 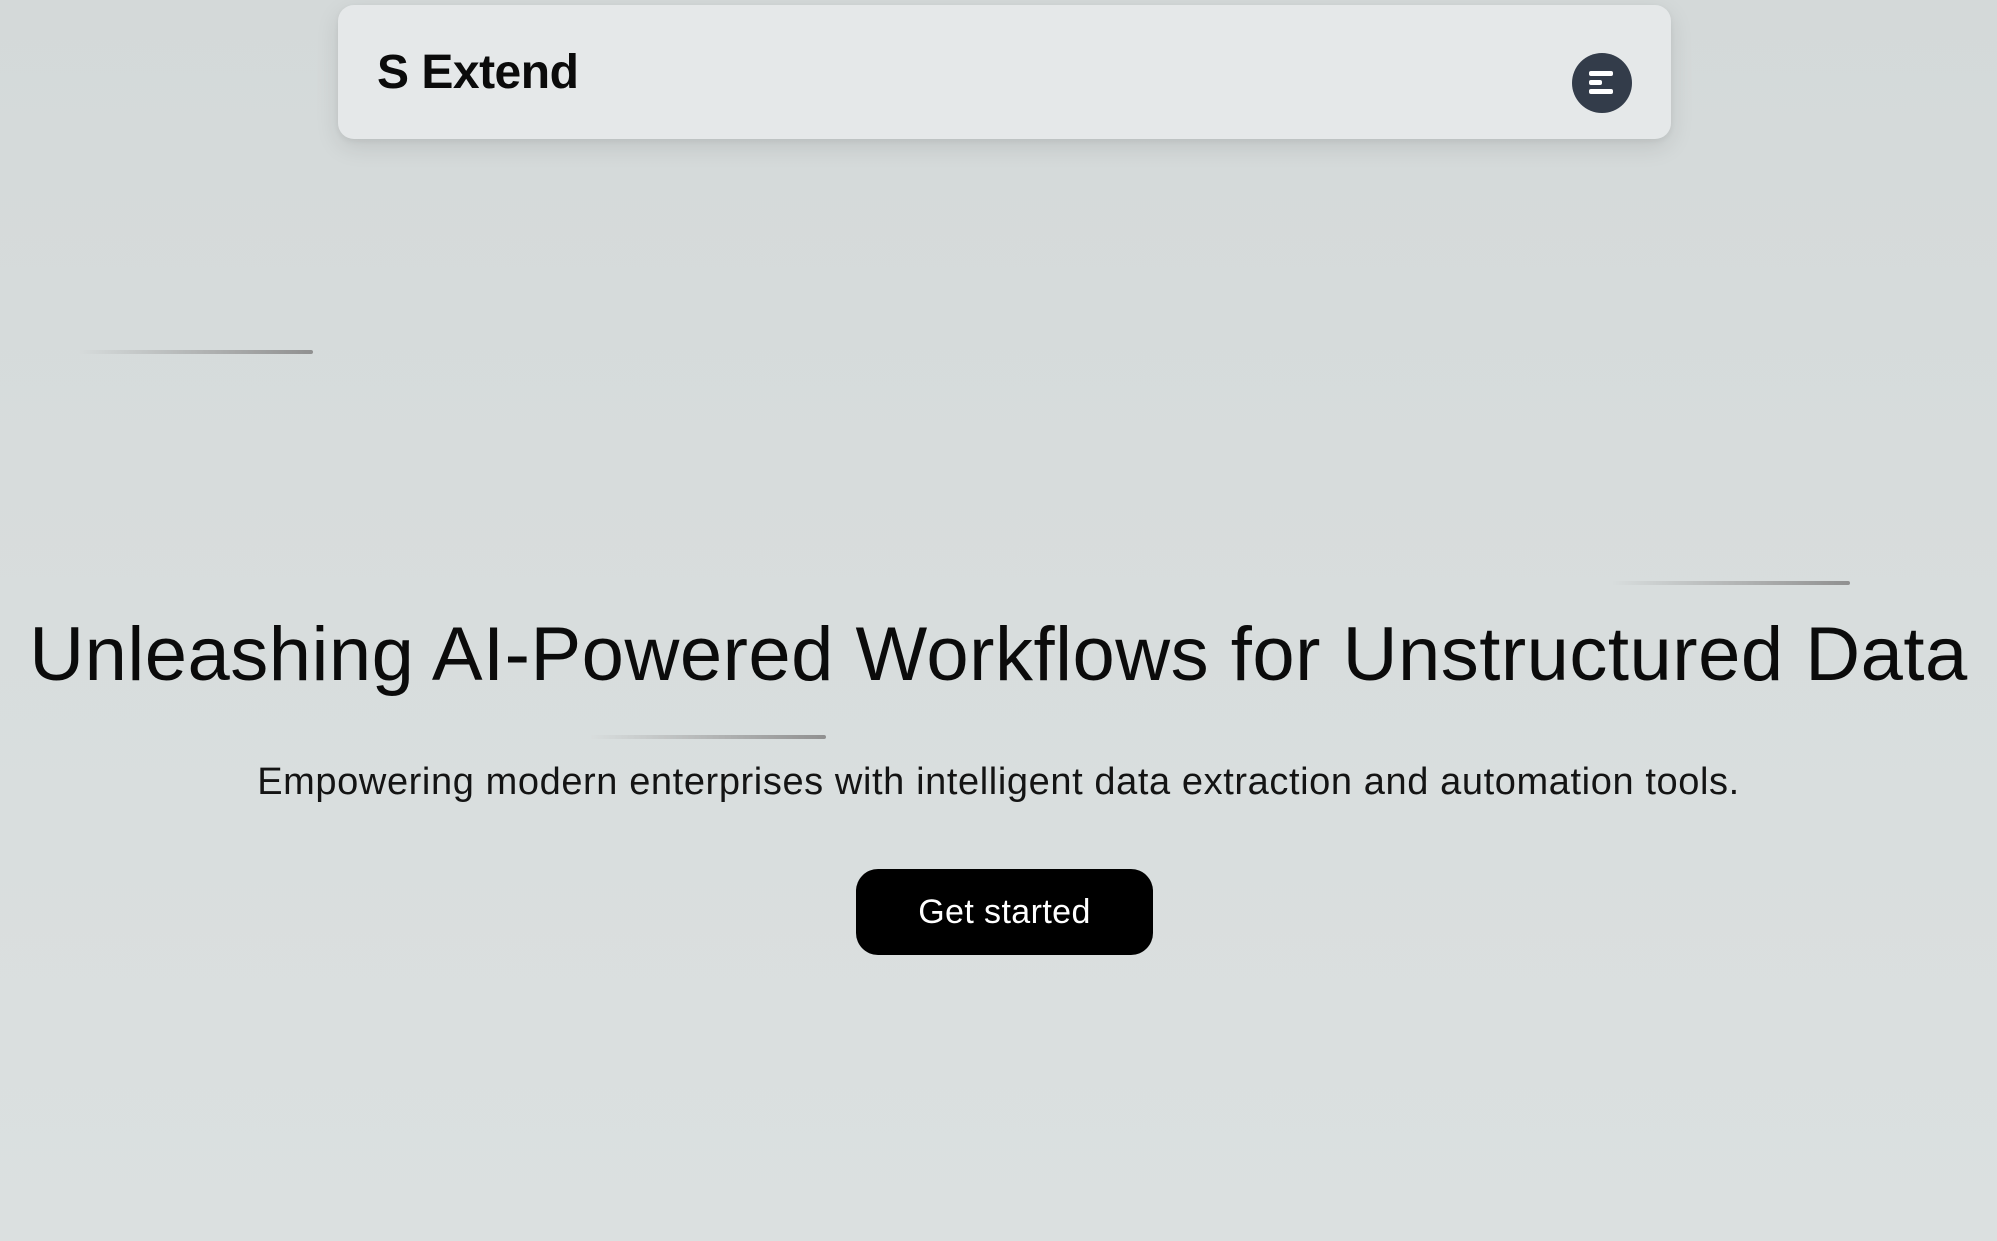 I want to click on menu-button, so click(x=1602, y=83).